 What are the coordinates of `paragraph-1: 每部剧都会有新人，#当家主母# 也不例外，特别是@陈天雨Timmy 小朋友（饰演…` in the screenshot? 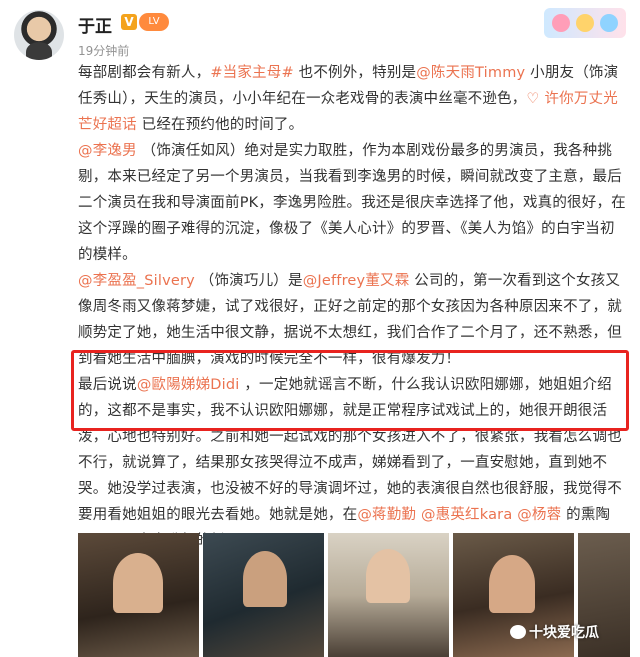 It's located at (353, 99).